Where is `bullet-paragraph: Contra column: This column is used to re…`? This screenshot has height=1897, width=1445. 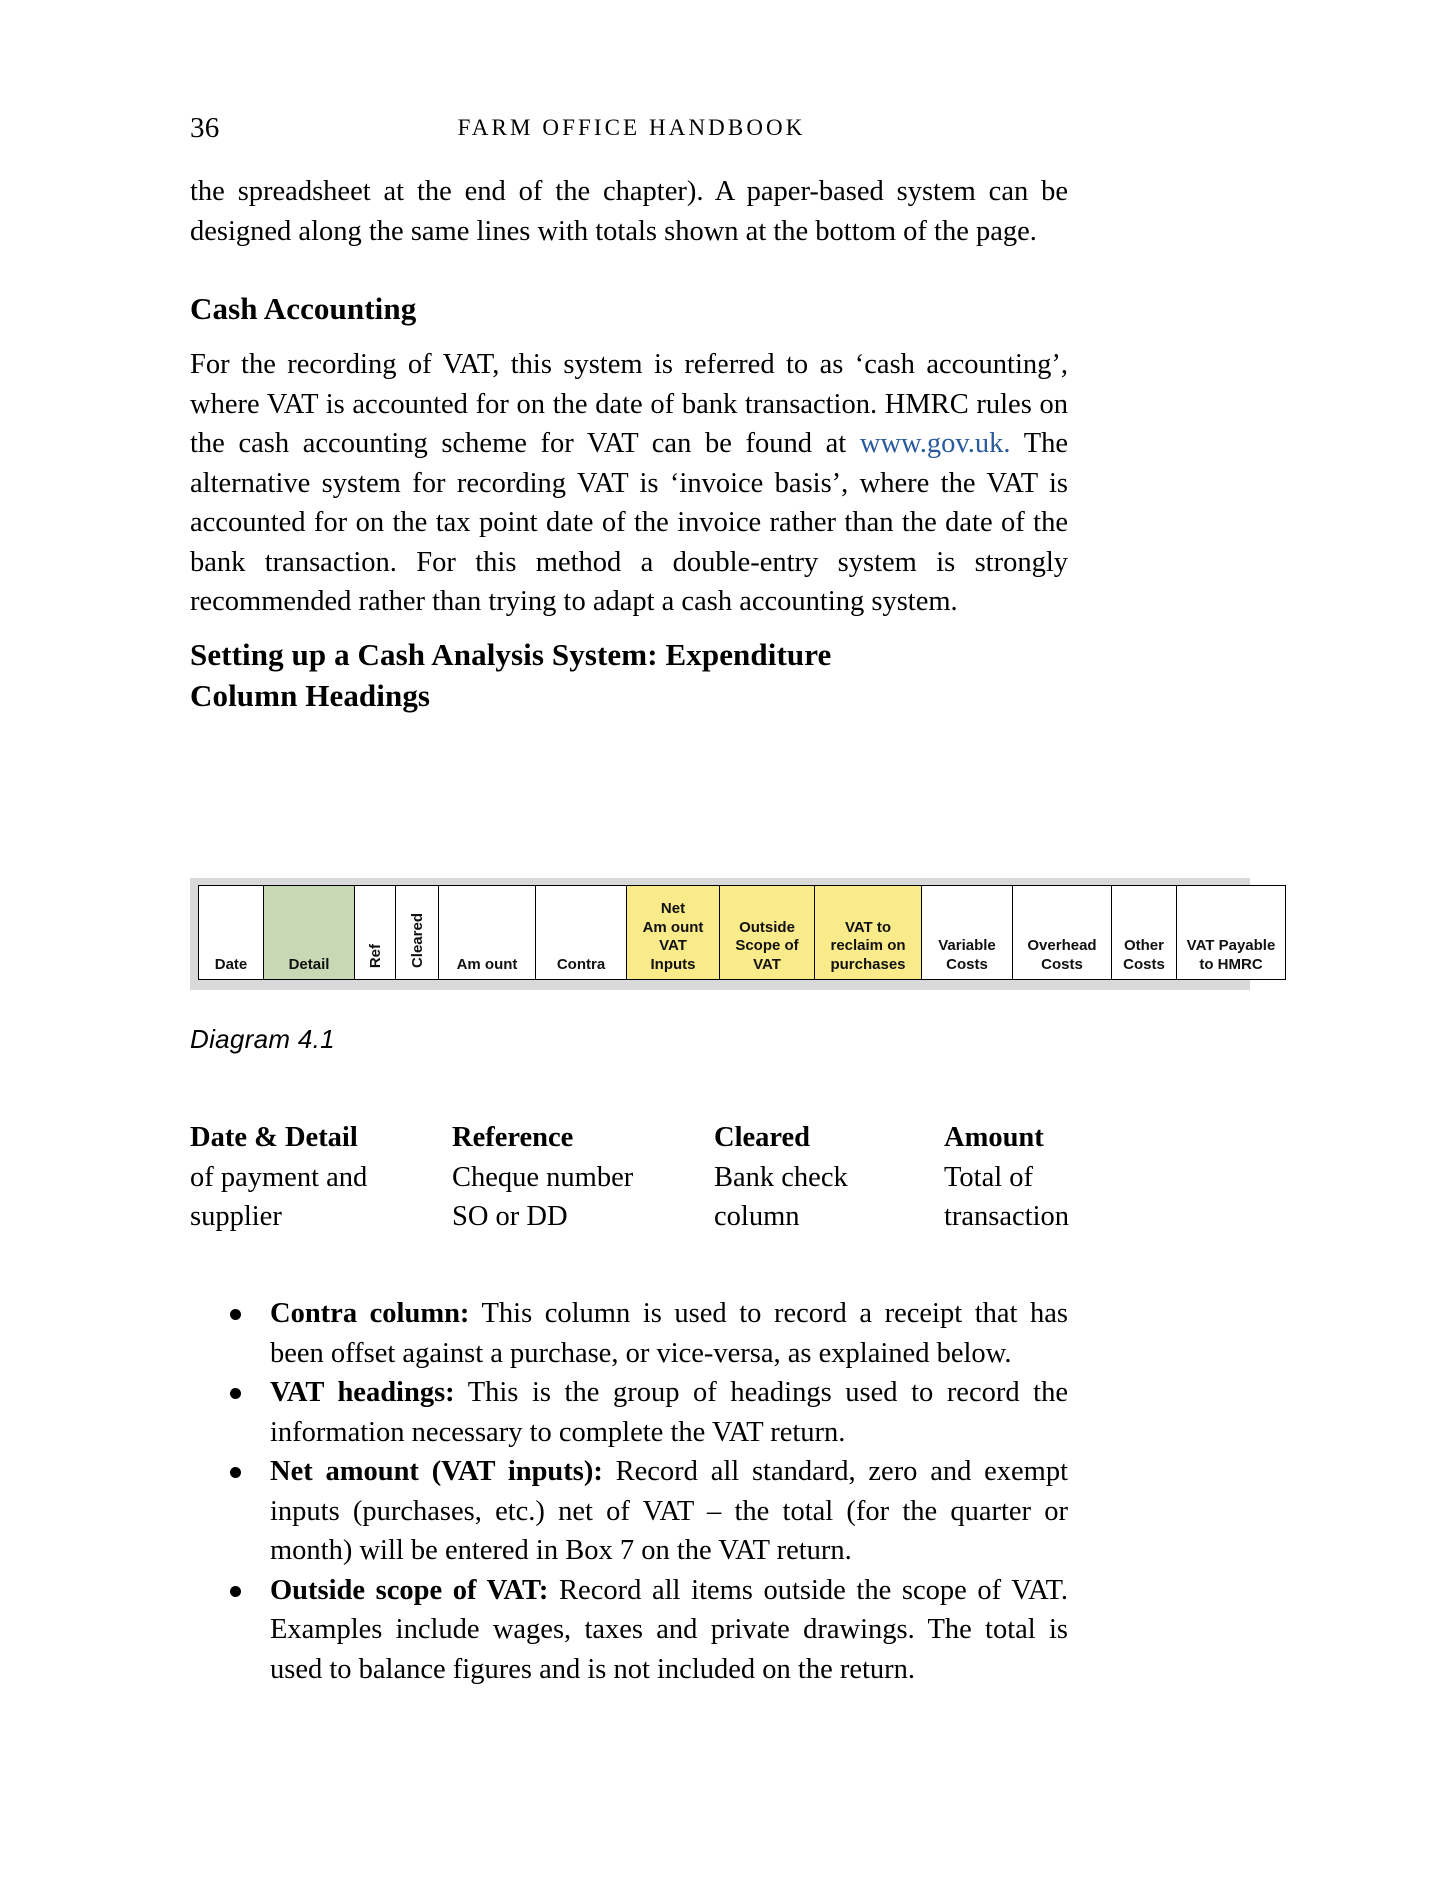 bullet-paragraph: Contra column: This column is used to re… is located at coordinates (669, 1333).